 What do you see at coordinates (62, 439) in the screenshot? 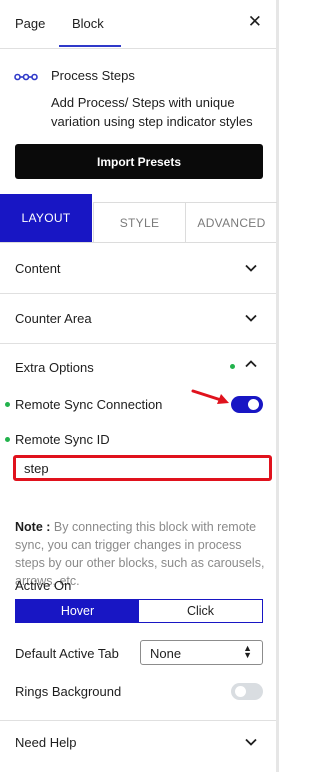
I see `remote-sync-id-label: Remote Sync ID` at bounding box center [62, 439].